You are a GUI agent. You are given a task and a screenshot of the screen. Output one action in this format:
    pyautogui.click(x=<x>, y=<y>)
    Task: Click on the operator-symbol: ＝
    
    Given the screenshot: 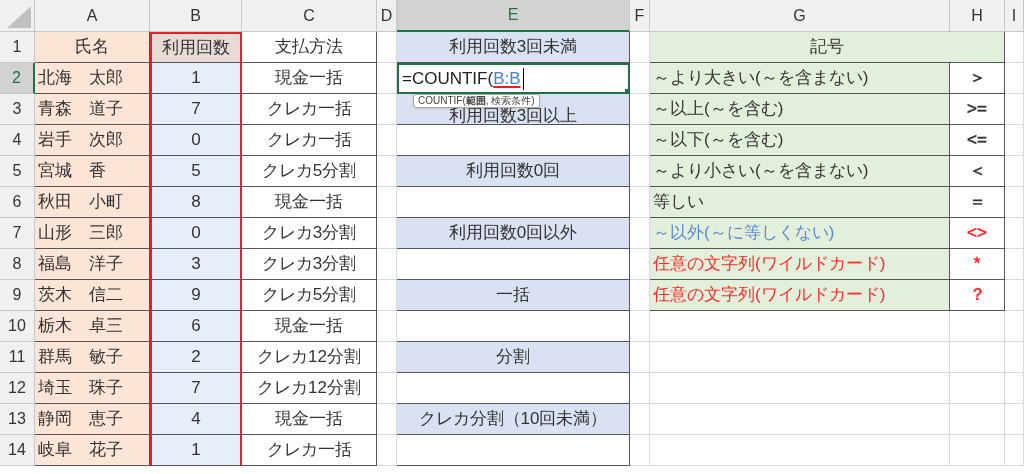 What is the action you would take?
    pyautogui.click(x=977, y=202)
    